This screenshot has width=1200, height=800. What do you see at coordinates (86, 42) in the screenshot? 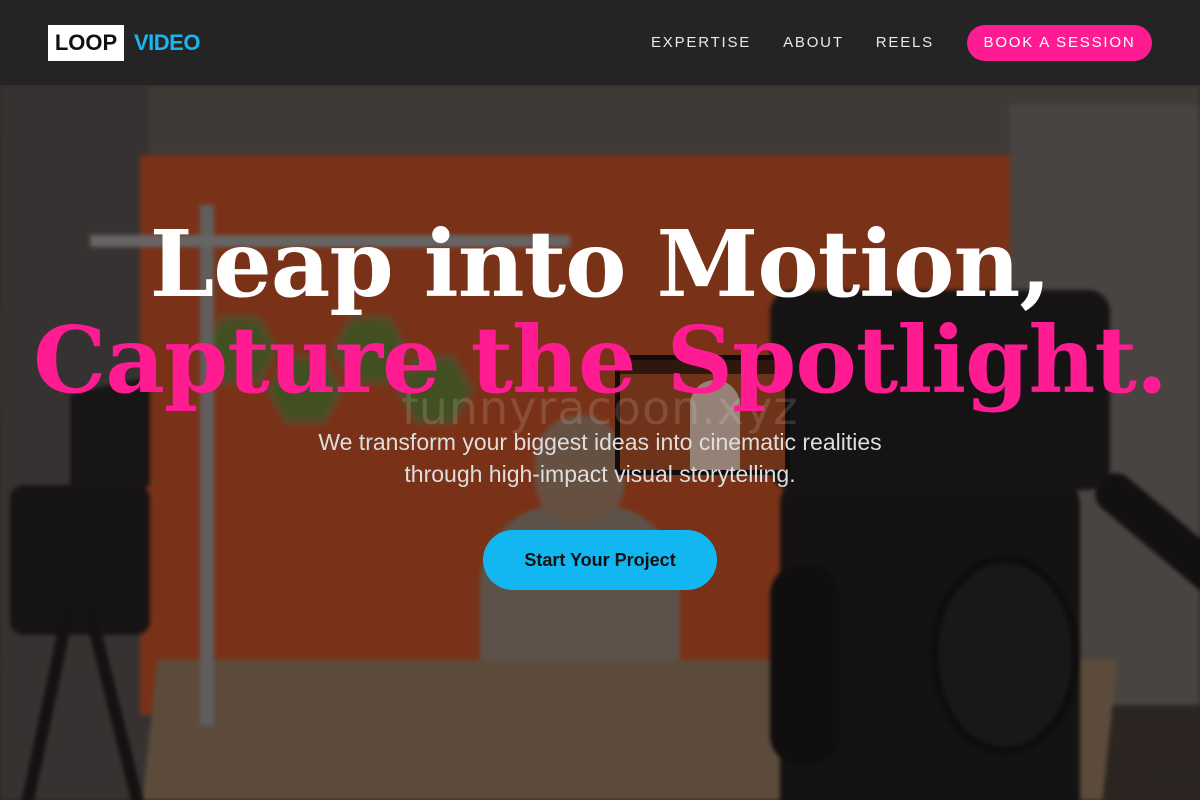
I see `logo-box: LOOP` at bounding box center [86, 42].